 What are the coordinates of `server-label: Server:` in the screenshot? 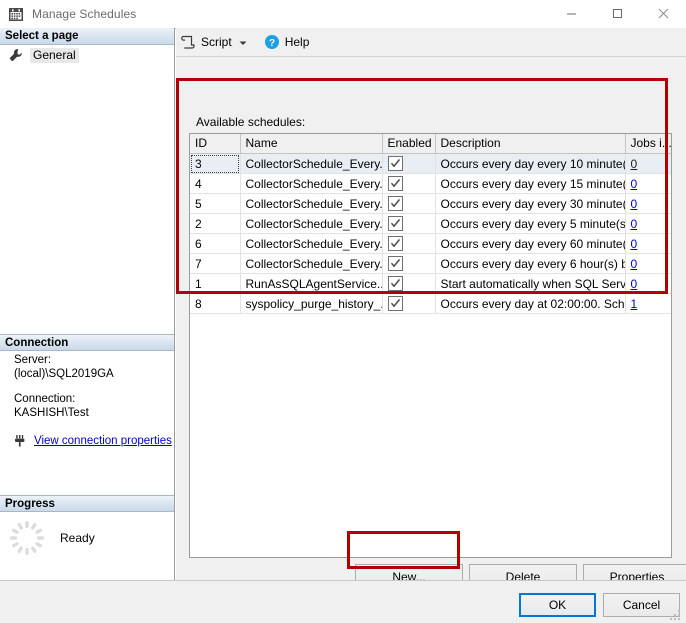 It's located at (33, 360).